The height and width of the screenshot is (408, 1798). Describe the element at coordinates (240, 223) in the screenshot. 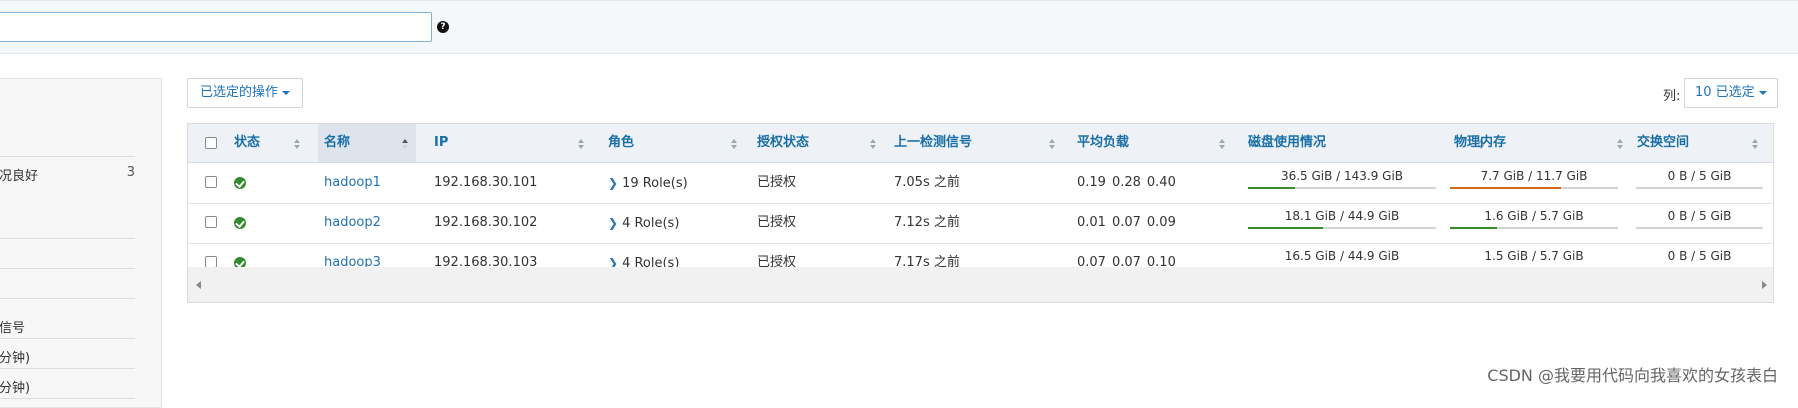

I see `good-health-icon` at that location.